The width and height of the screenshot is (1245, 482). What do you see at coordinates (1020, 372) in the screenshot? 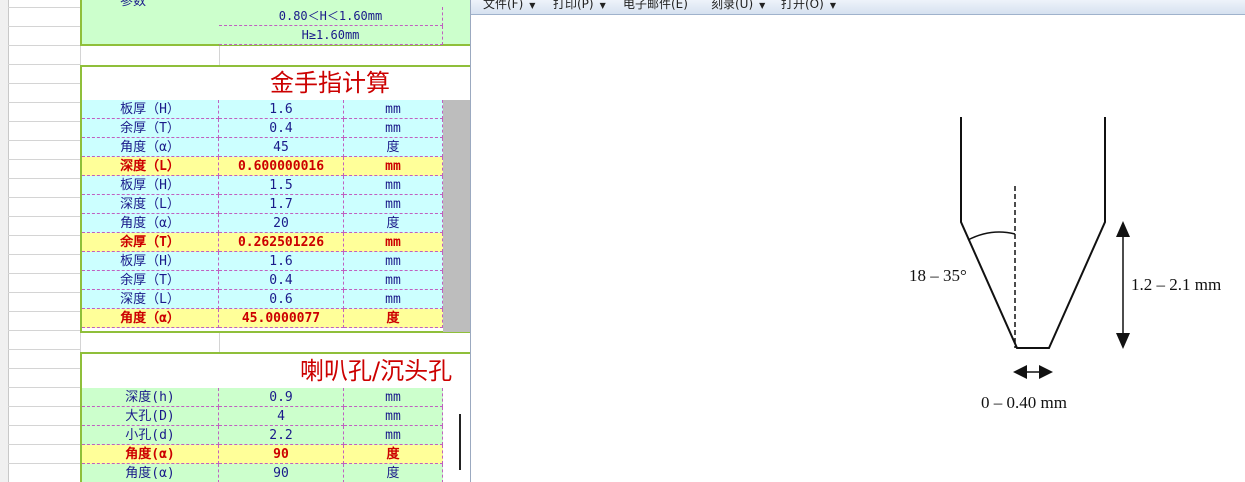
I see `arrow-left-icon` at bounding box center [1020, 372].